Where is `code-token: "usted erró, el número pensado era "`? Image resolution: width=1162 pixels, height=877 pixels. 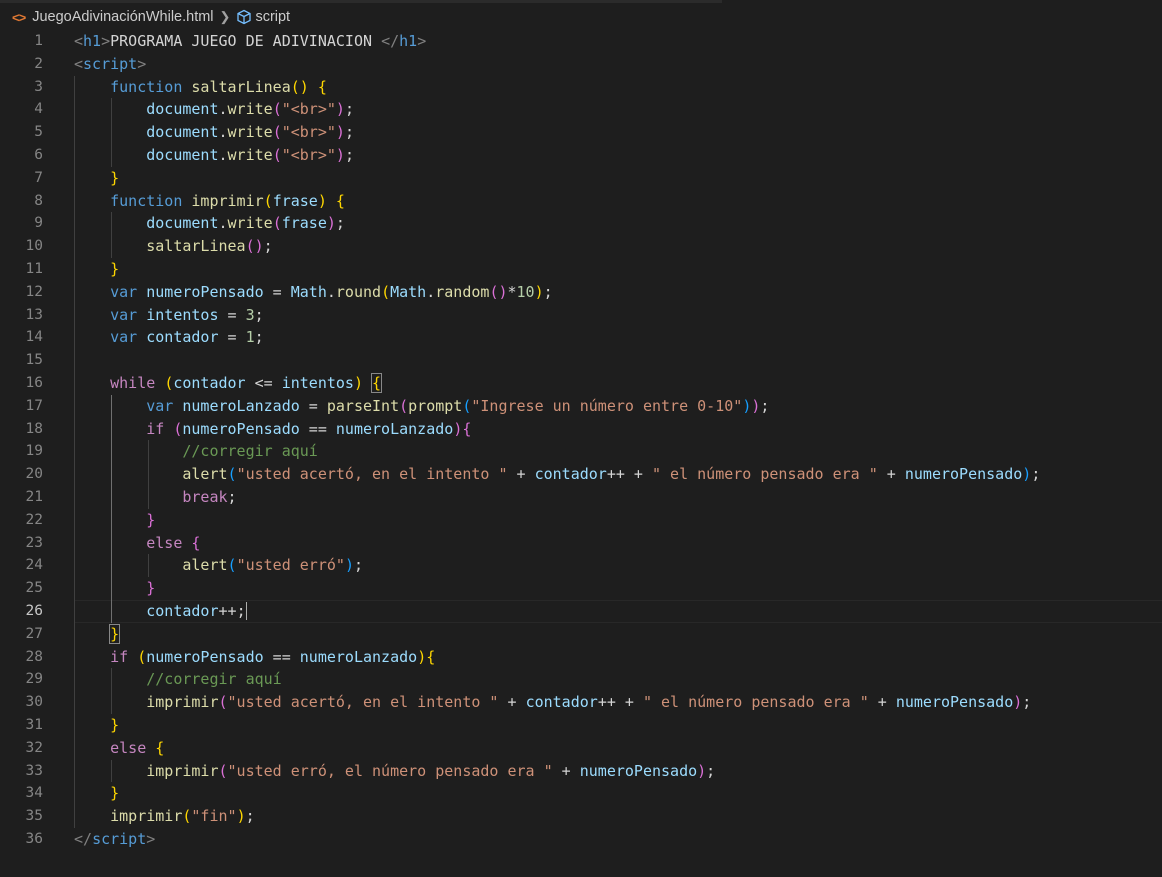
code-token: "usted erró, el número pensado era " is located at coordinates (390, 770).